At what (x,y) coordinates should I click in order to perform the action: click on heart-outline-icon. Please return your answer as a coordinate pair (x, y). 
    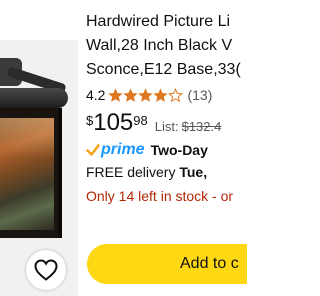
    Looking at the image, I should click on (46, 270).